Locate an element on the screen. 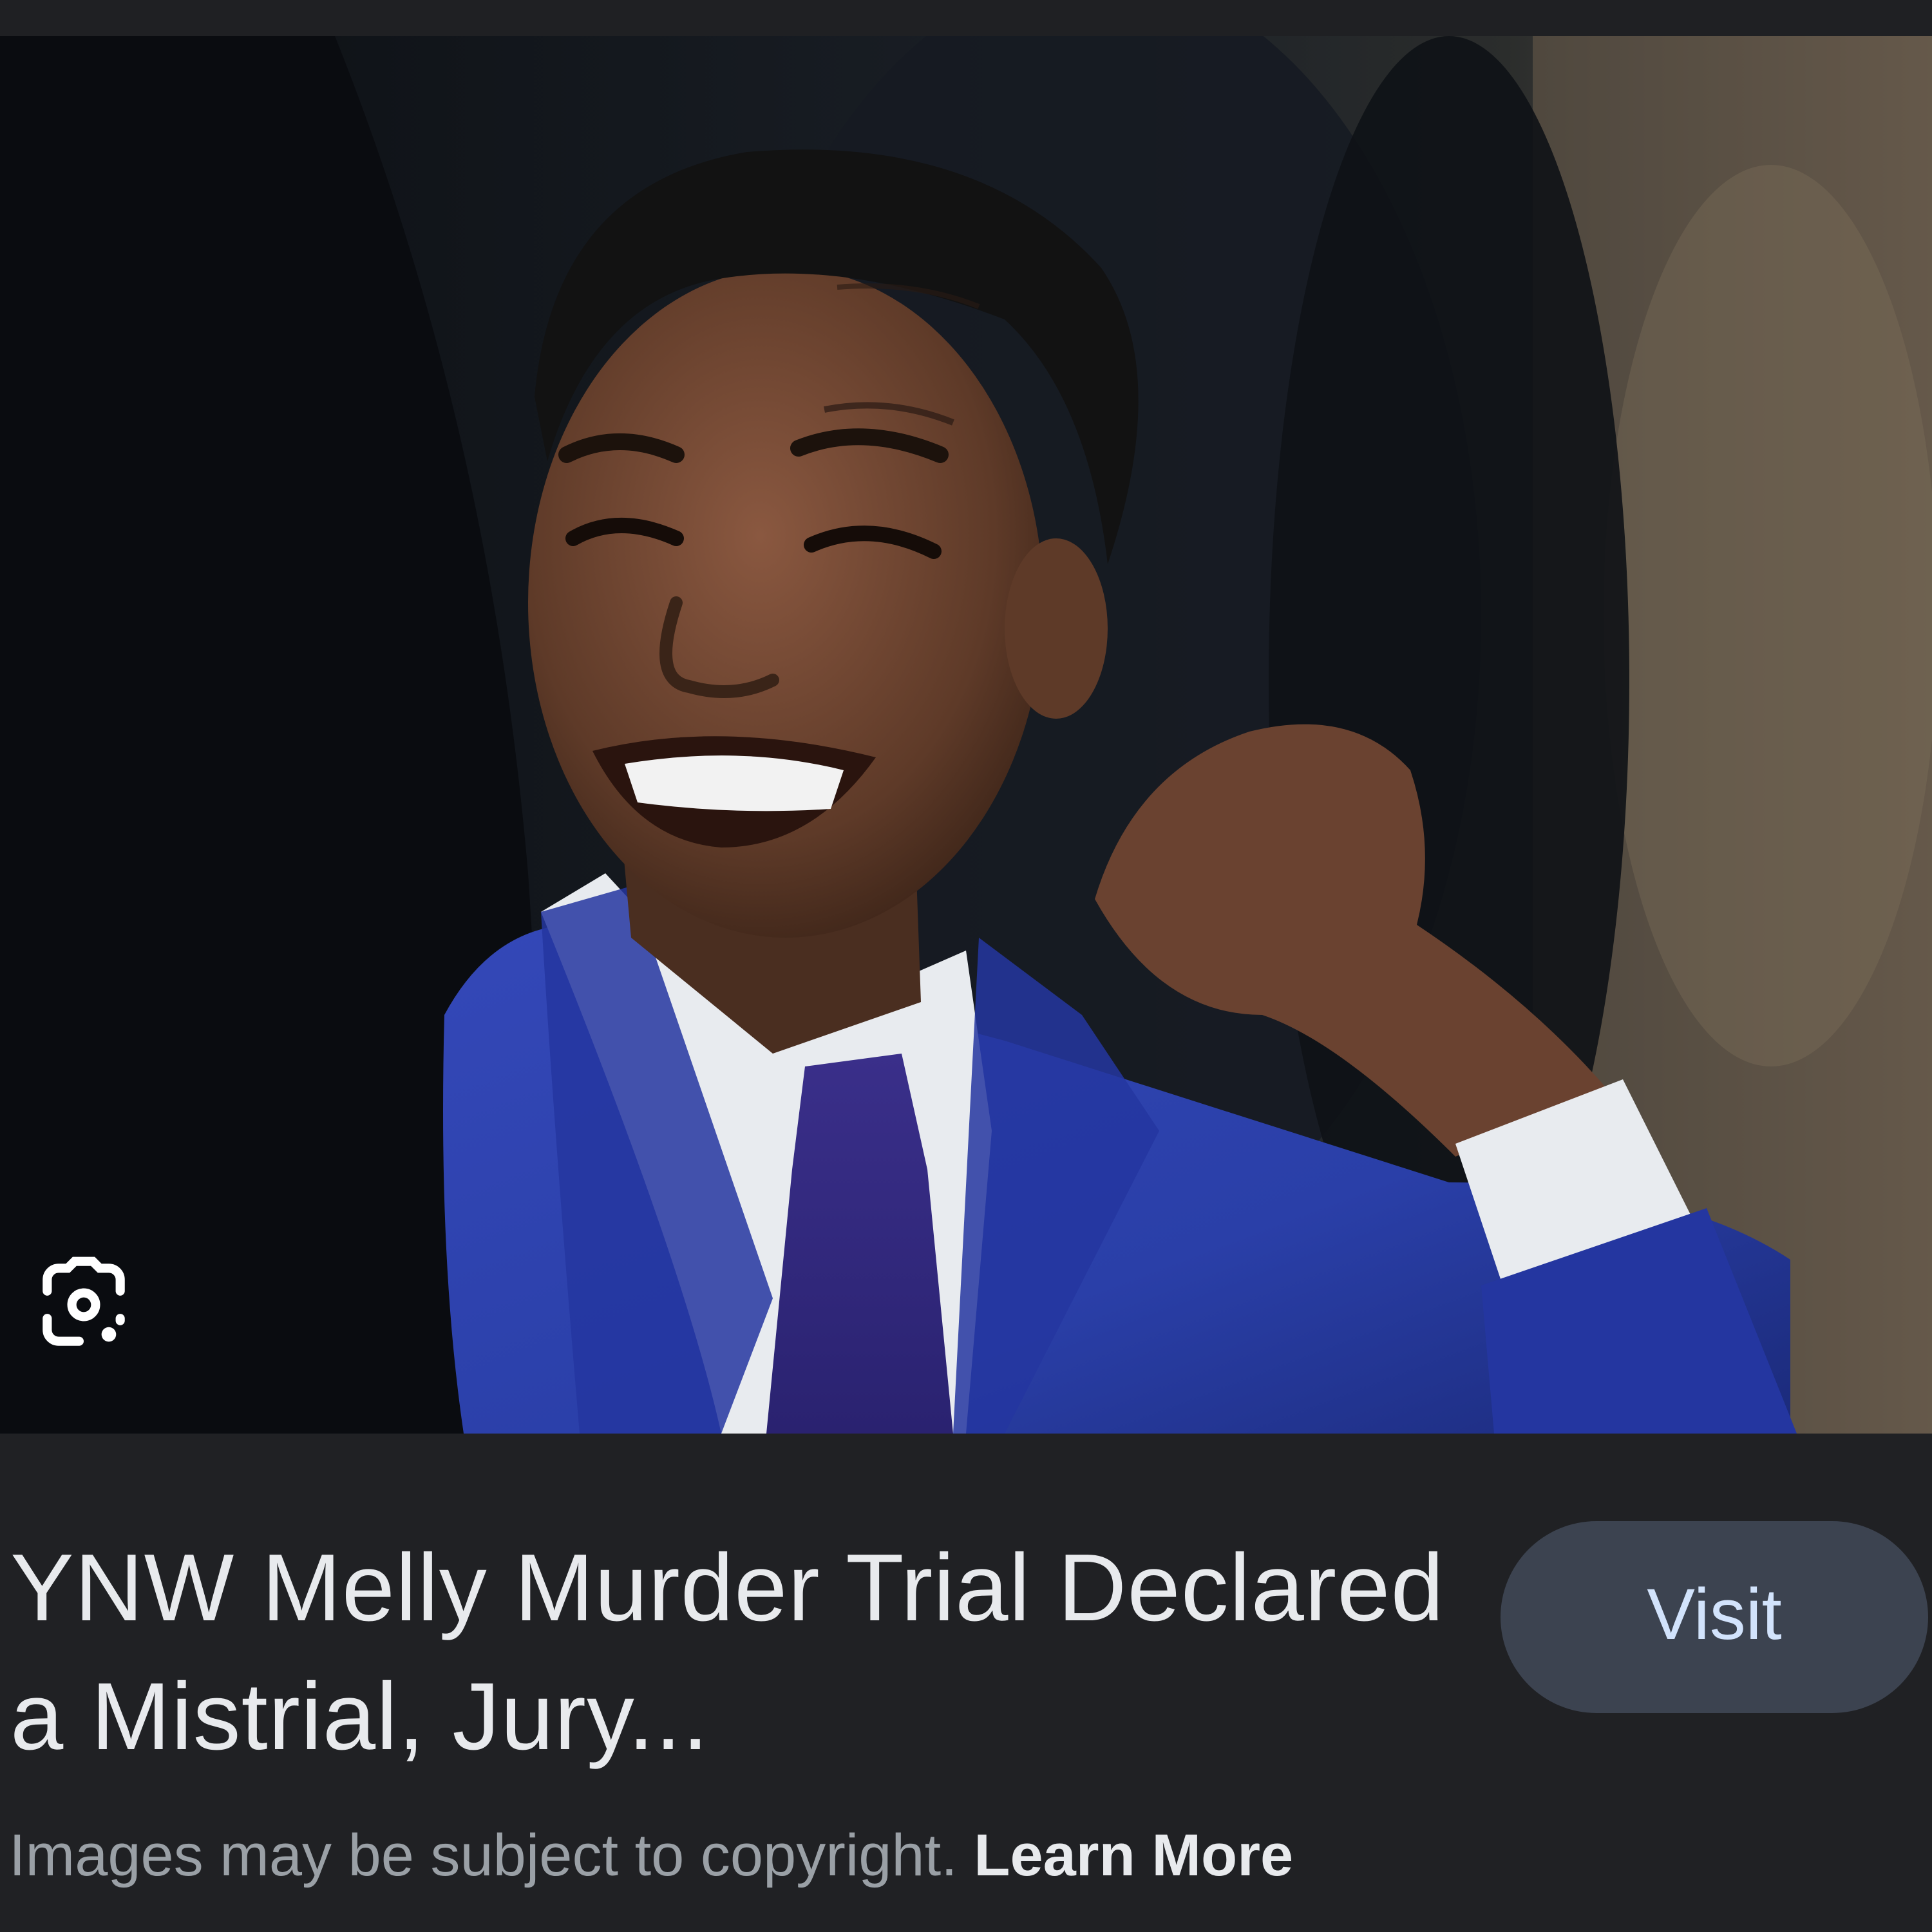  visit-button: Visit is located at coordinates (1715, 1617).